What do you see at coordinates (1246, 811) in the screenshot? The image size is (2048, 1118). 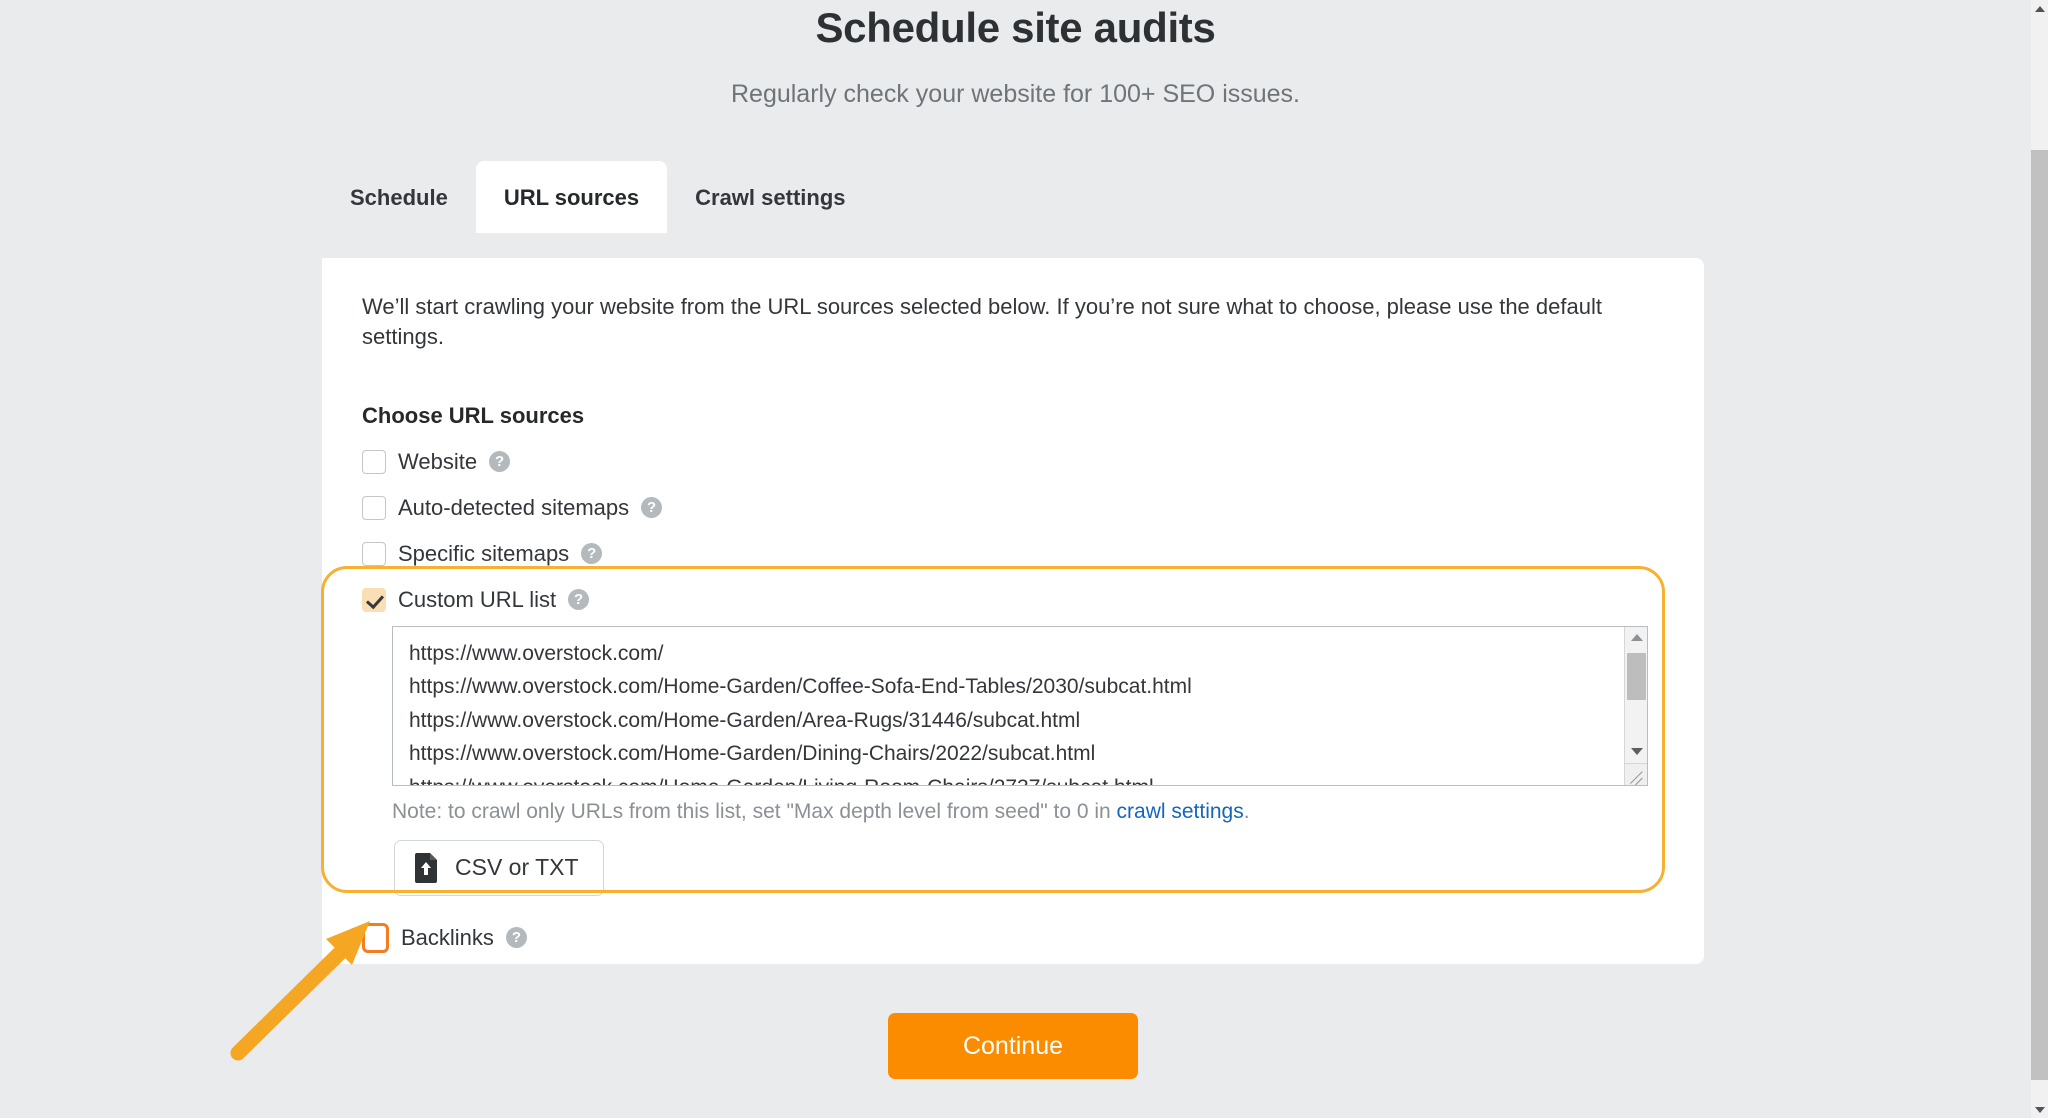 I see `note-text-after: .` at bounding box center [1246, 811].